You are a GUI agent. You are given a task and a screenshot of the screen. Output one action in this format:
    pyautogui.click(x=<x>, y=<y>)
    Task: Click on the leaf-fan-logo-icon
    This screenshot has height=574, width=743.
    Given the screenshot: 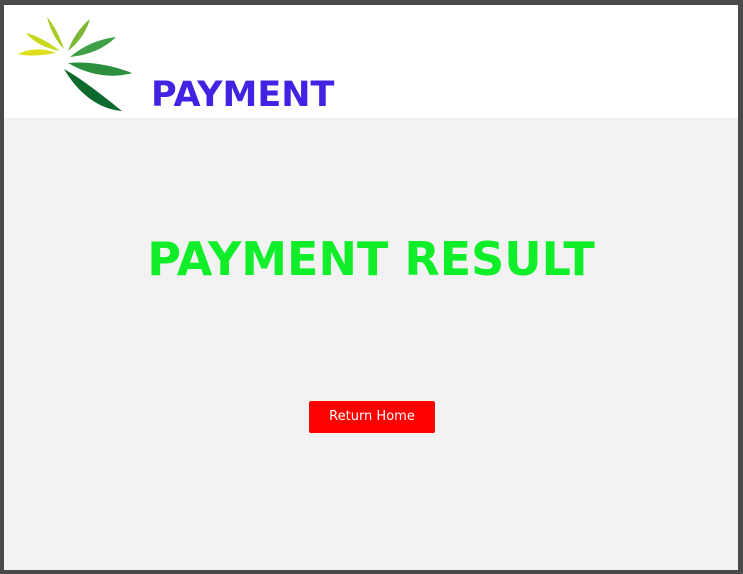 What is the action you would take?
    pyautogui.click(x=75, y=64)
    